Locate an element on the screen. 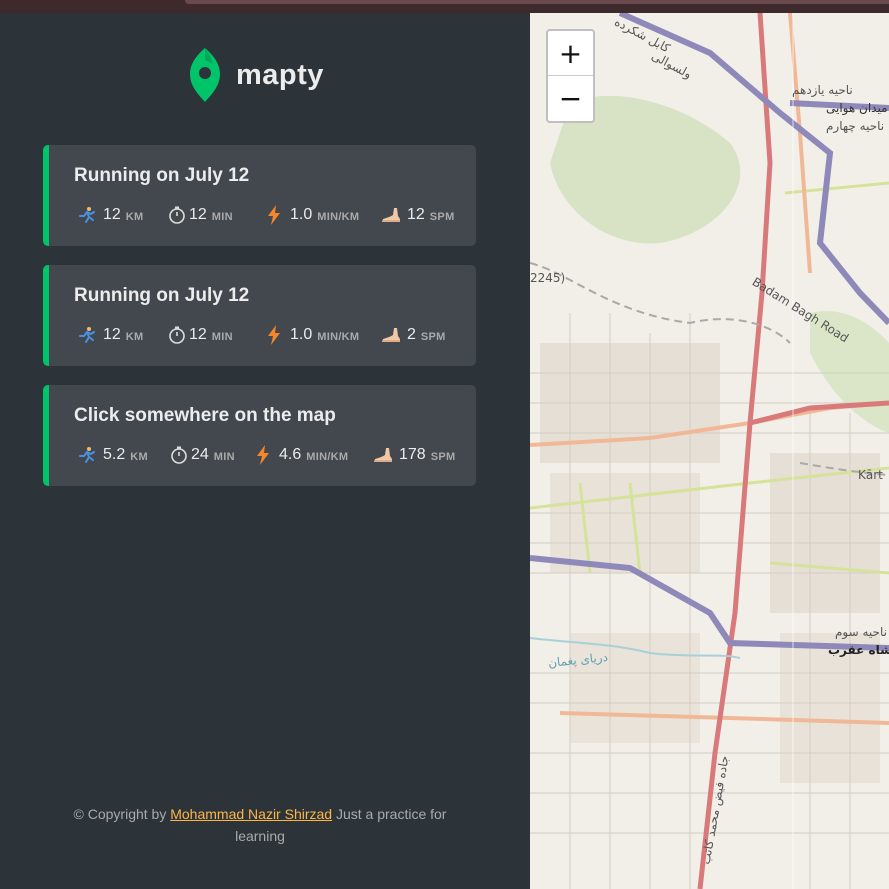 This screenshot has height=889, width=889. map-label-district: میدان هوایی is located at coordinates (857, 108).